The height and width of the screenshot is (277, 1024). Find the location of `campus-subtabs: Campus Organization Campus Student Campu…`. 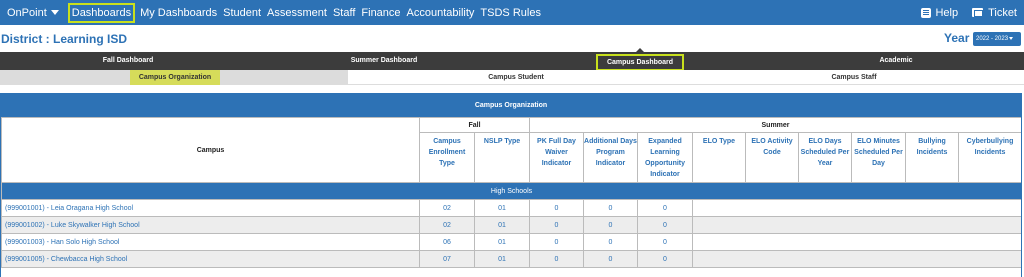

campus-subtabs: Campus Organization Campus Student Campu… is located at coordinates (512, 77).